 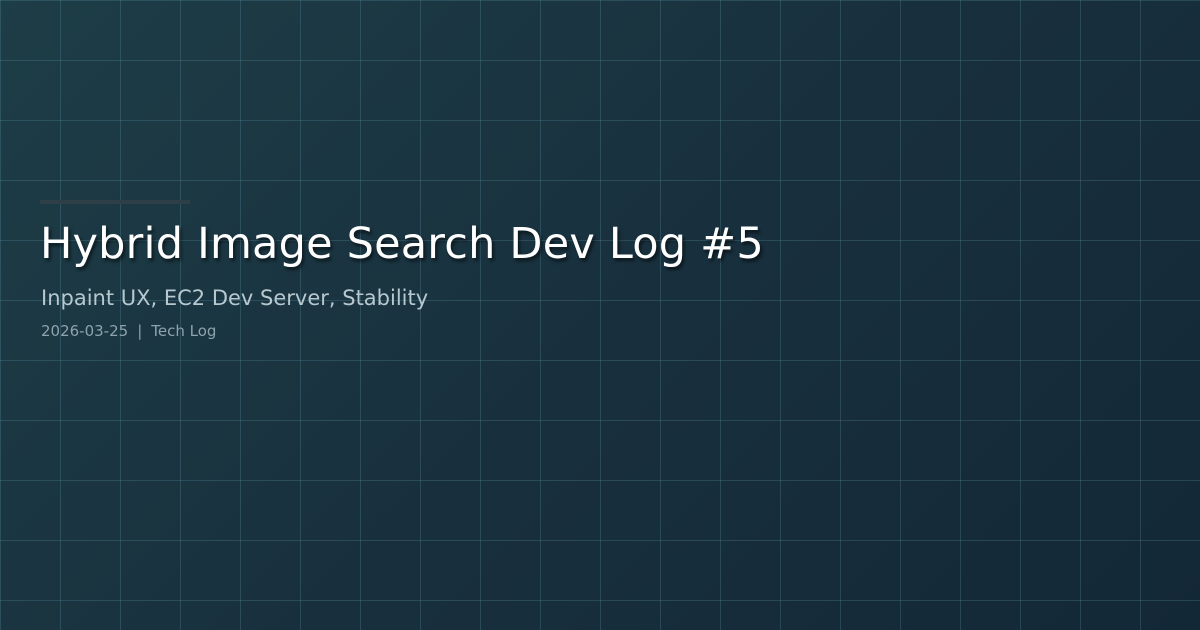 What do you see at coordinates (184, 331) in the screenshot?
I see `post-category: Tech Log` at bounding box center [184, 331].